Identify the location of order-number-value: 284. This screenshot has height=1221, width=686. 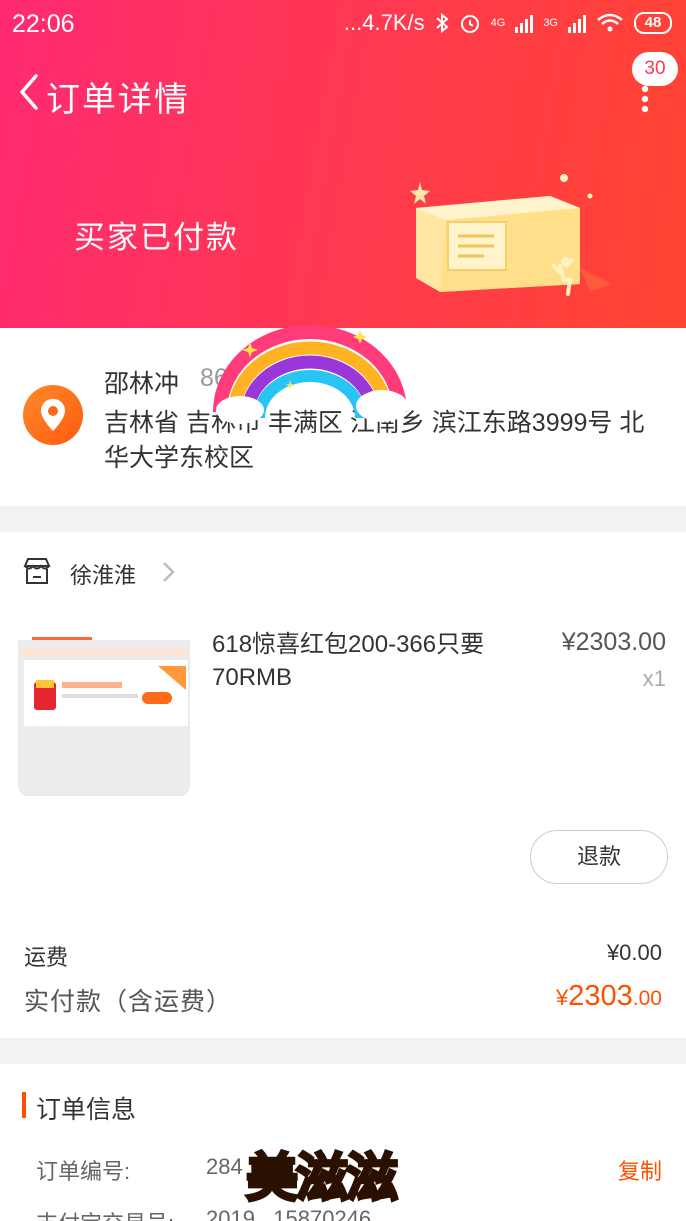
(224, 1166).